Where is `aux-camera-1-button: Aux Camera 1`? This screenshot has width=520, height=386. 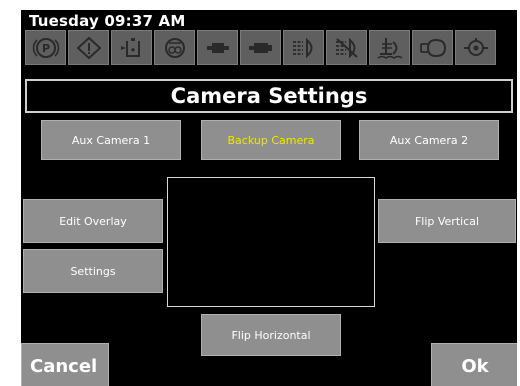
aux-camera-1-button: Aux Camera 1 is located at coordinates (111, 140).